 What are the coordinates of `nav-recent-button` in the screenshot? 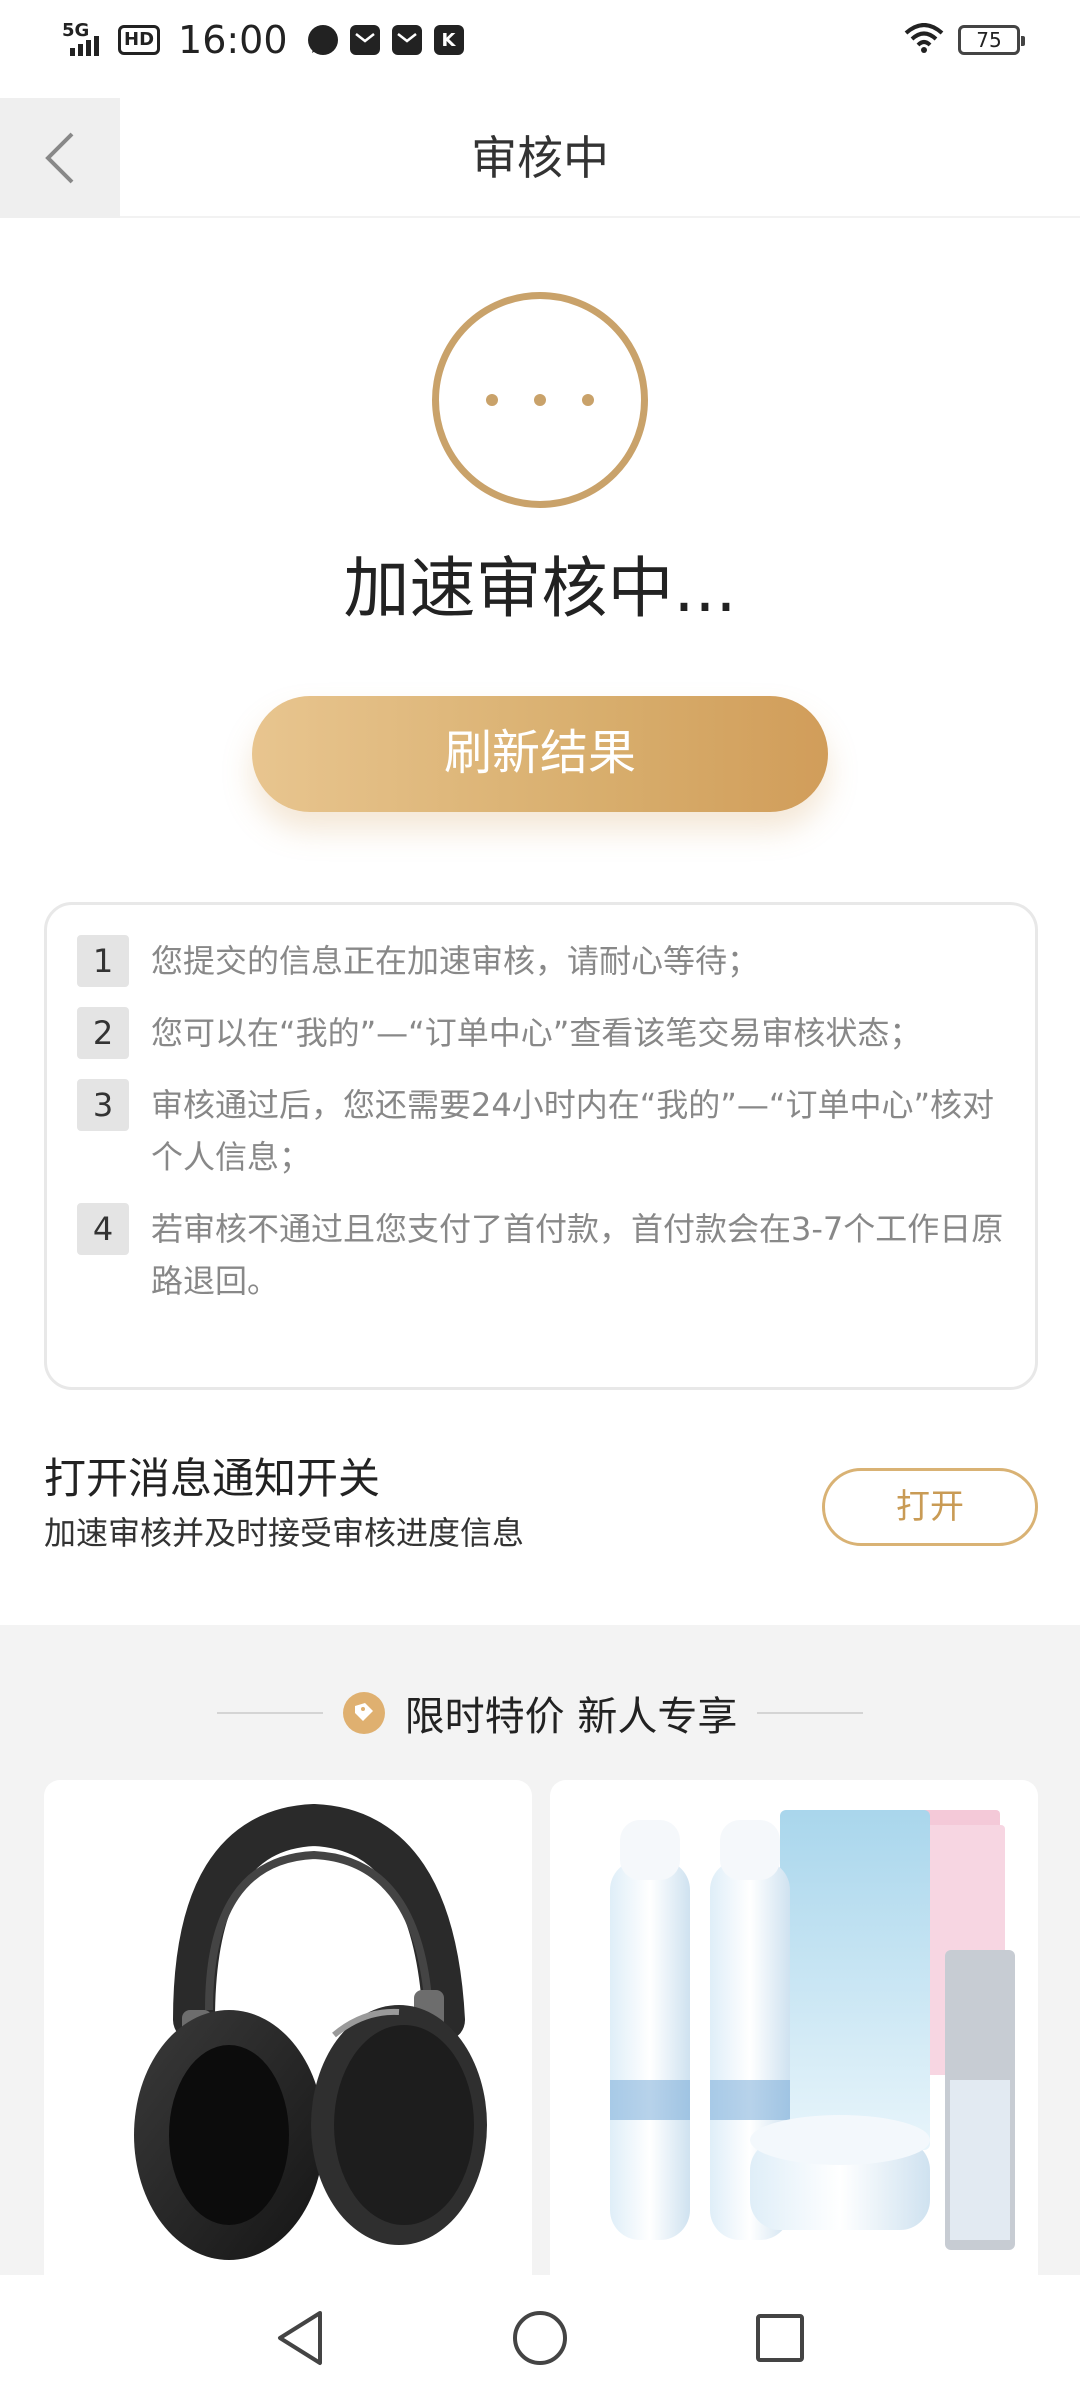 It's located at (780, 2338).